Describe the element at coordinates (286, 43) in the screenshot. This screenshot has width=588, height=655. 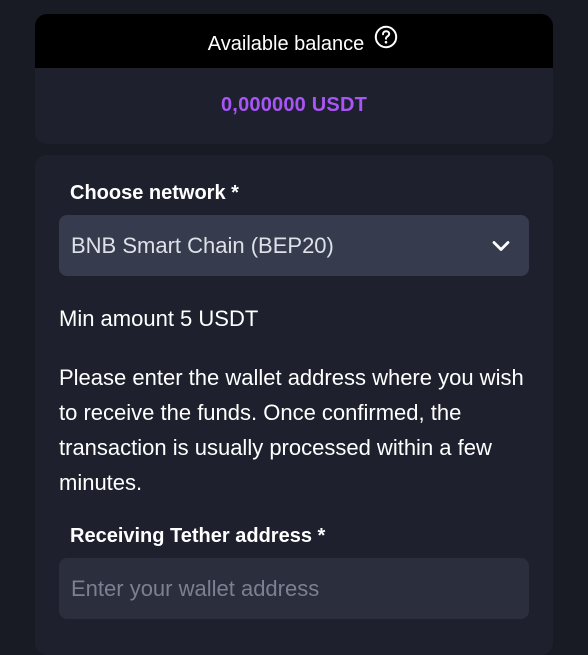
I see `available-balance-label: Available balance` at that location.